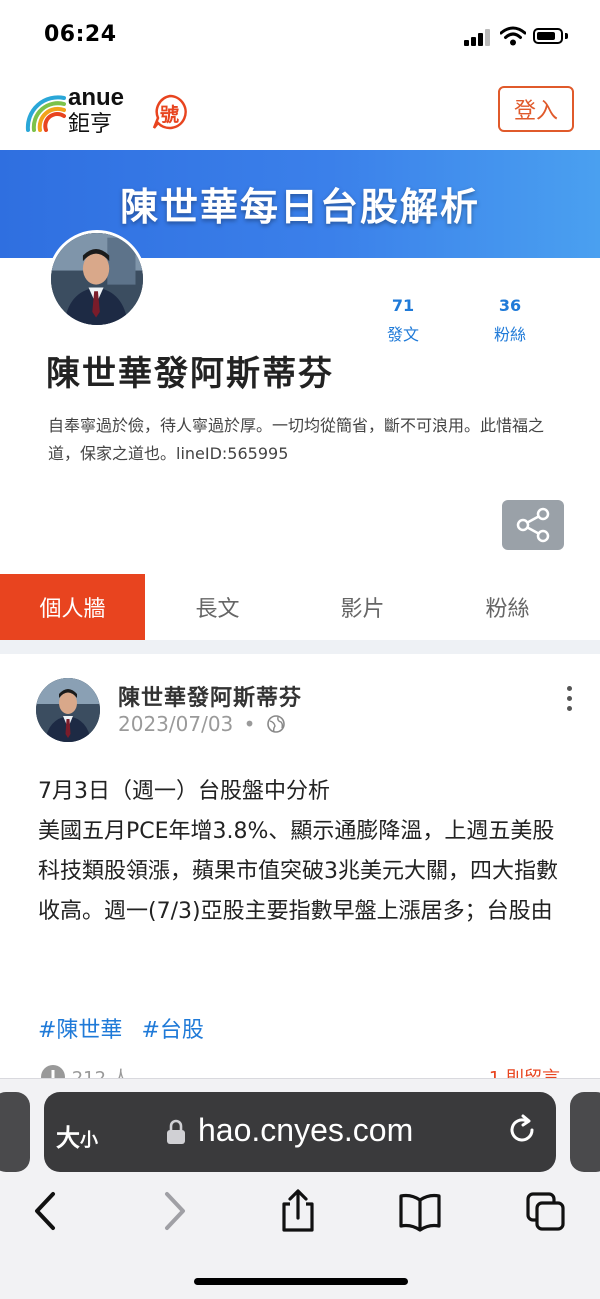 This screenshot has height=1299, width=600. I want to click on post-headline: 7月3日（週一）台股盤中分析, so click(184, 791).